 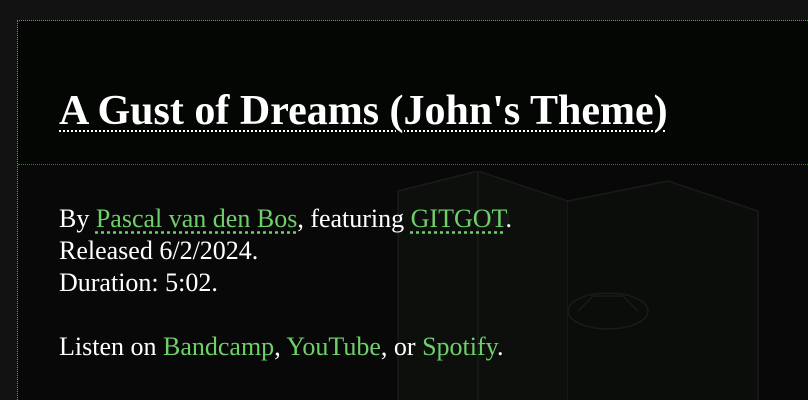 I want to click on duration: Duration: 5:02., so click(x=138, y=282).